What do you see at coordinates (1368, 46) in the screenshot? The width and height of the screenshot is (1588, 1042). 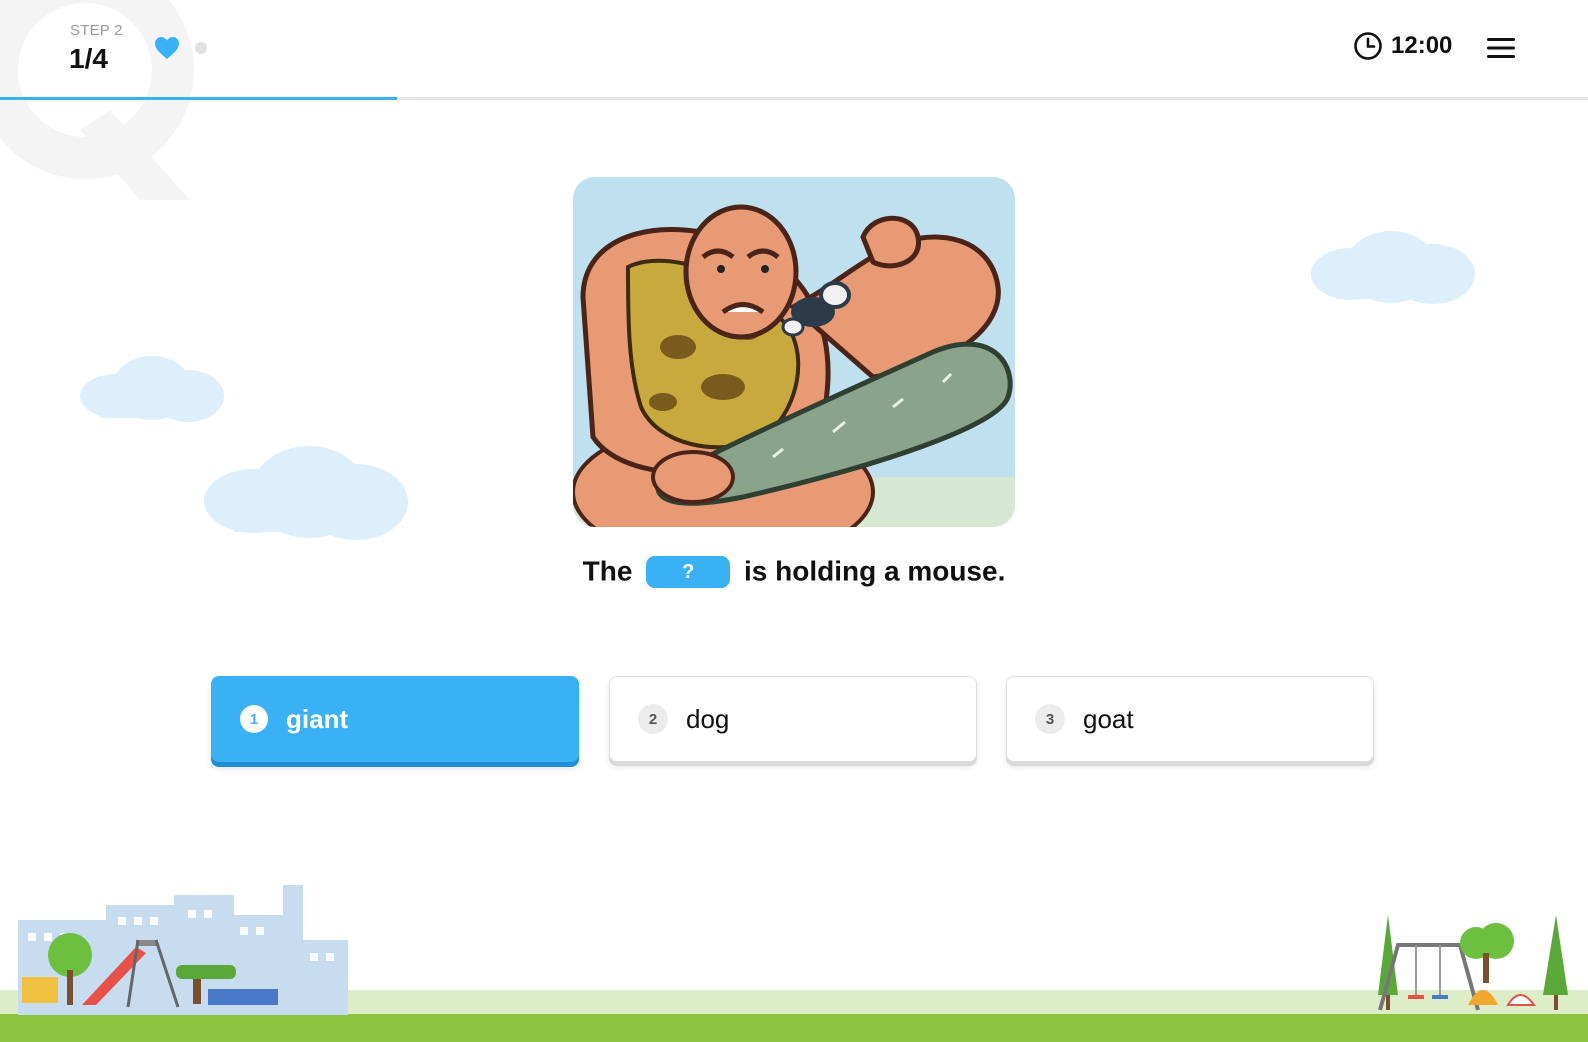 I see `clock-icon` at bounding box center [1368, 46].